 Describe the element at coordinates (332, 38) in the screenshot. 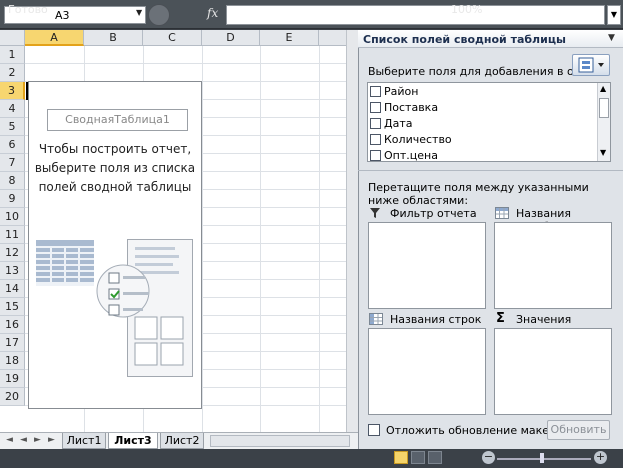

I see `column-header-f` at that location.